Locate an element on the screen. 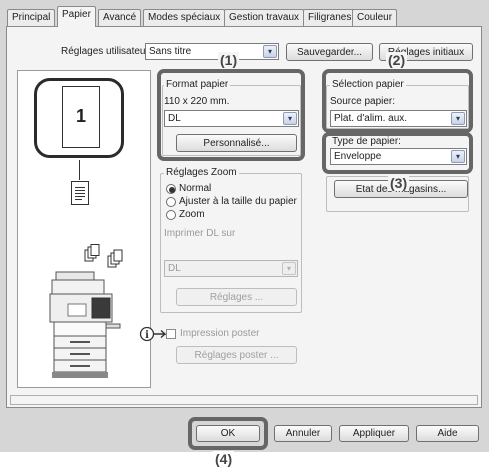  connector-line is located at coordinates (79, 170).